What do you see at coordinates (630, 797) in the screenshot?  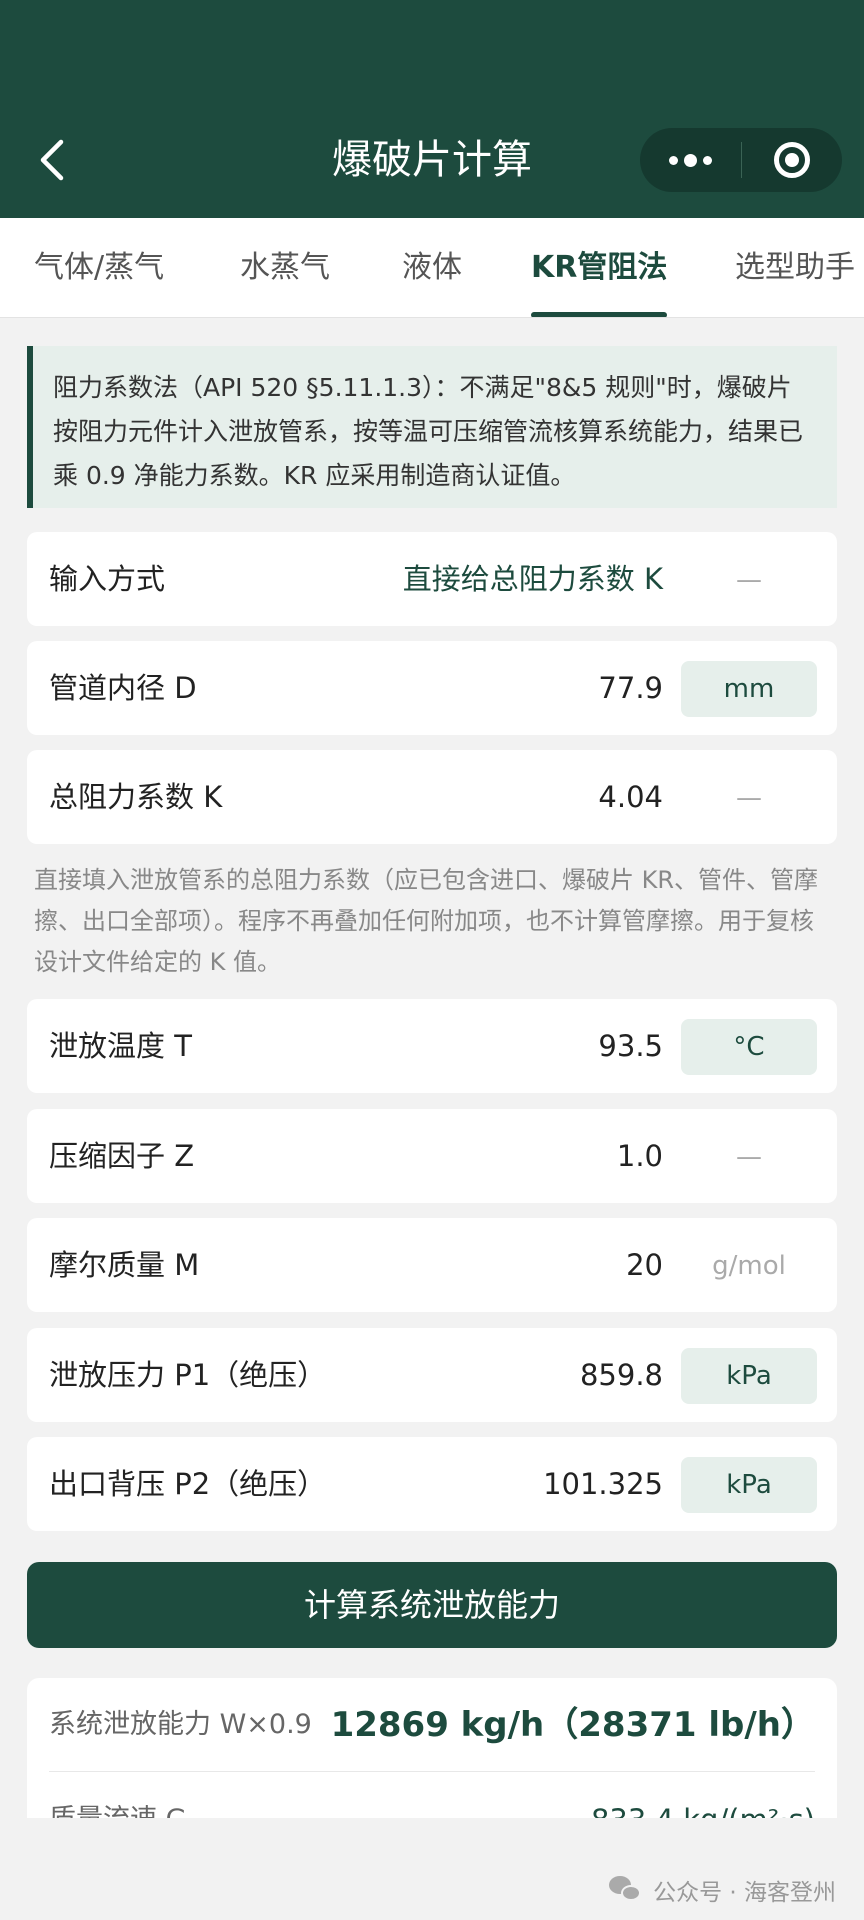 I see `total-k-input: 4.04` at bounding box center [630, 797].